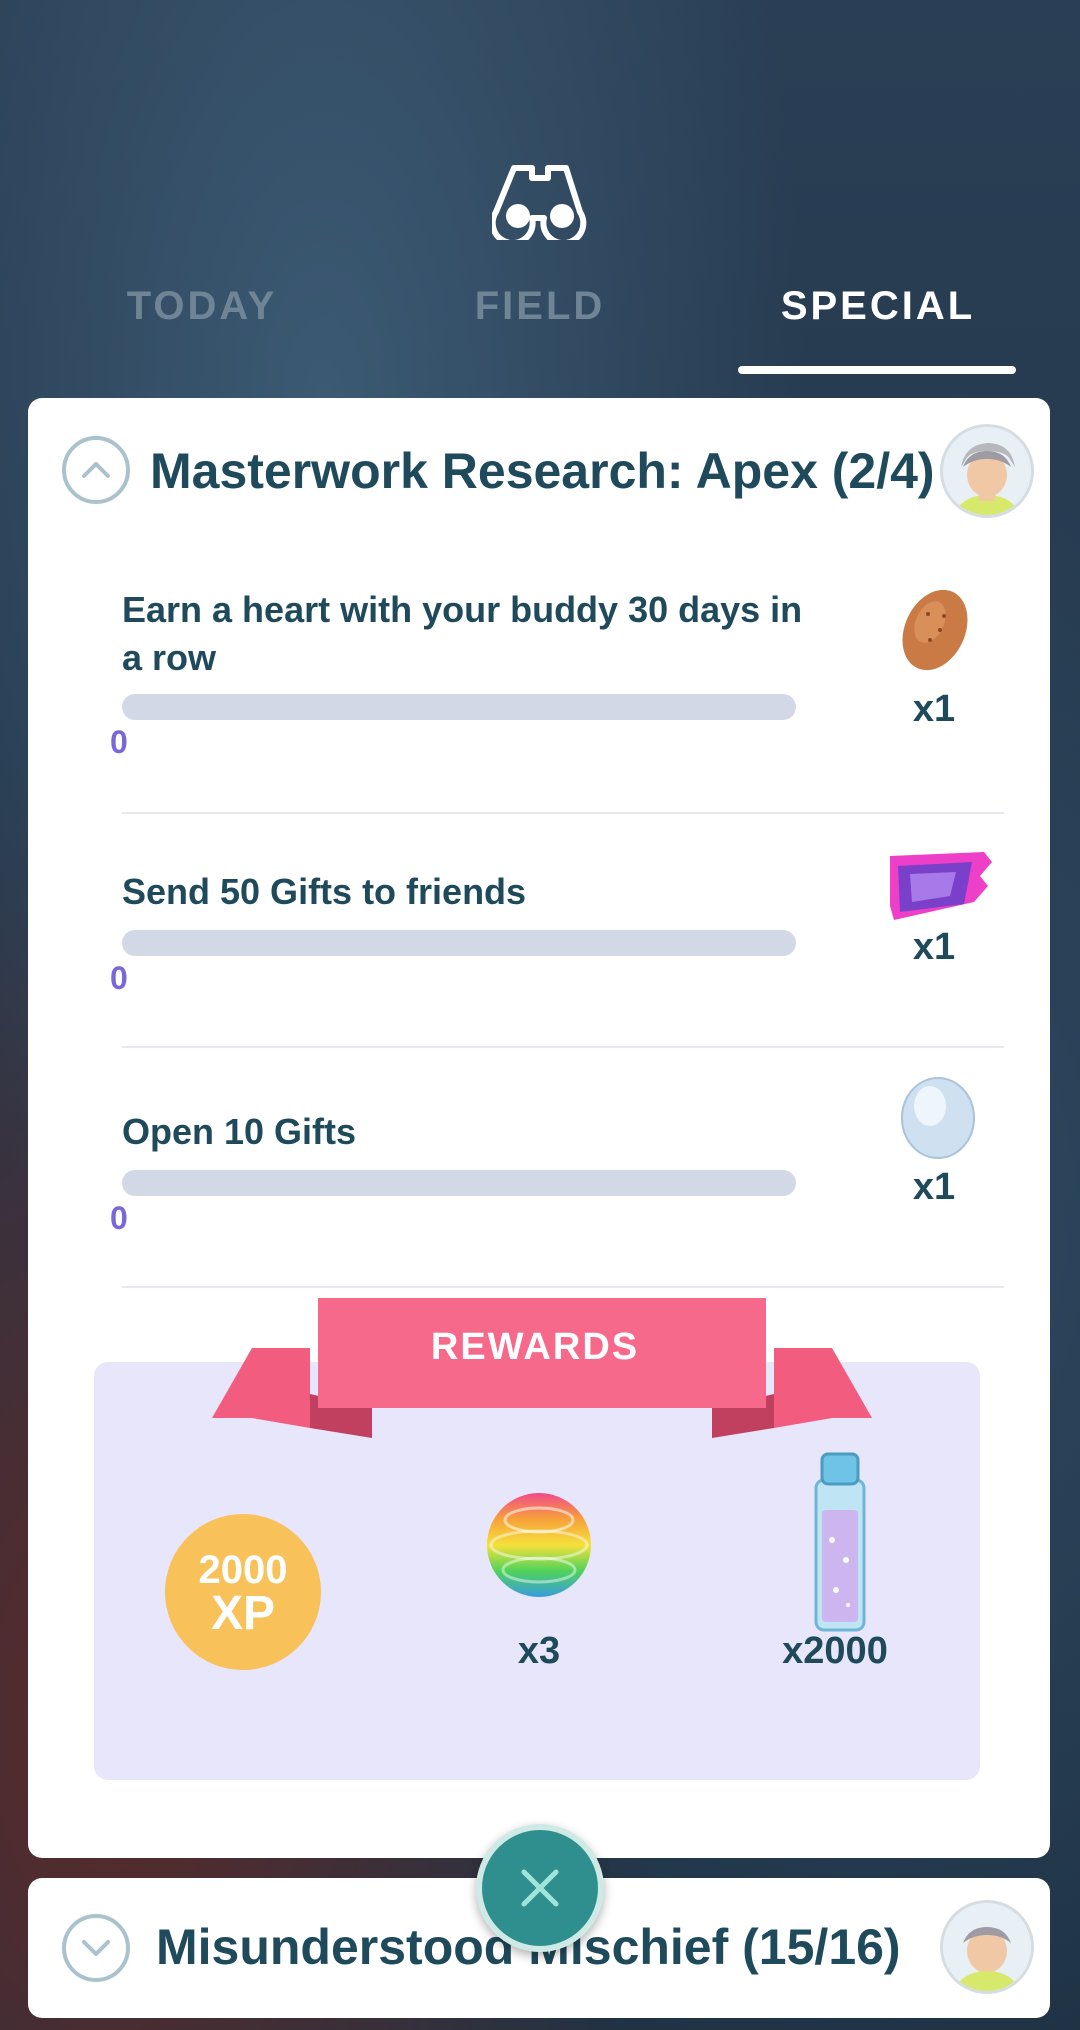  Describe the element at coordinates (535, 1347) in the screenshot. I see `rewards-label: REWARDS` at that location.